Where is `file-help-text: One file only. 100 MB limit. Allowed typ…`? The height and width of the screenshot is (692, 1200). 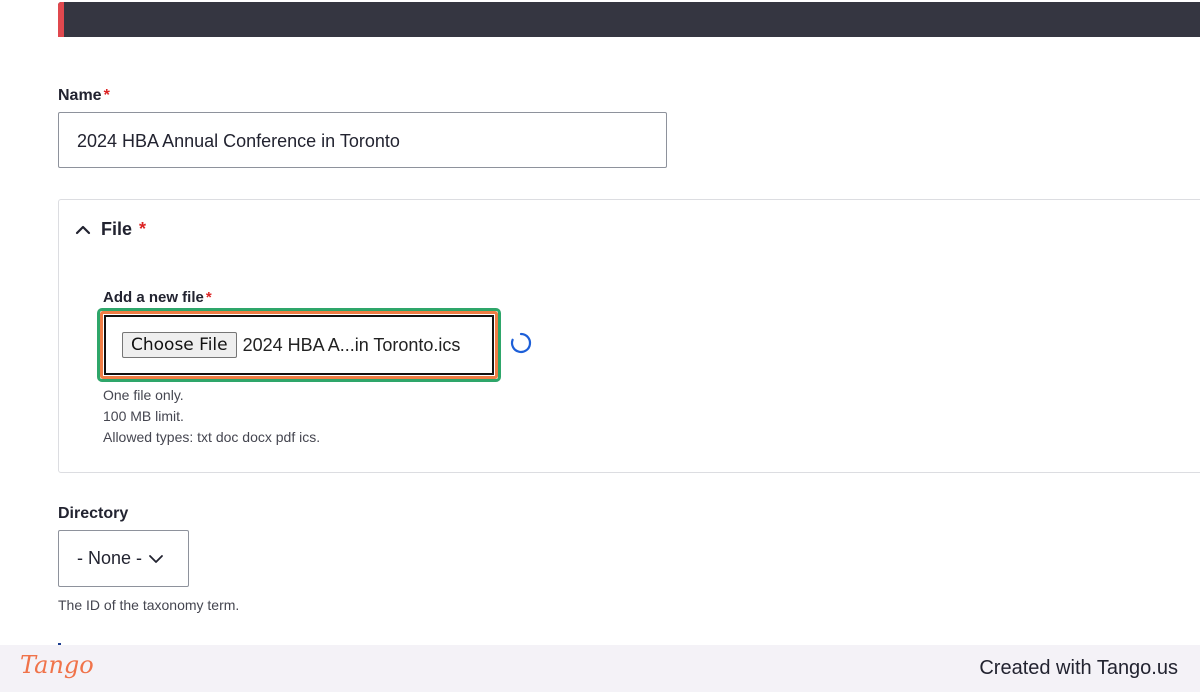 file-help-text: One file only. 100 MB limit. Allowed typ… is located at coordinates (211, 416).